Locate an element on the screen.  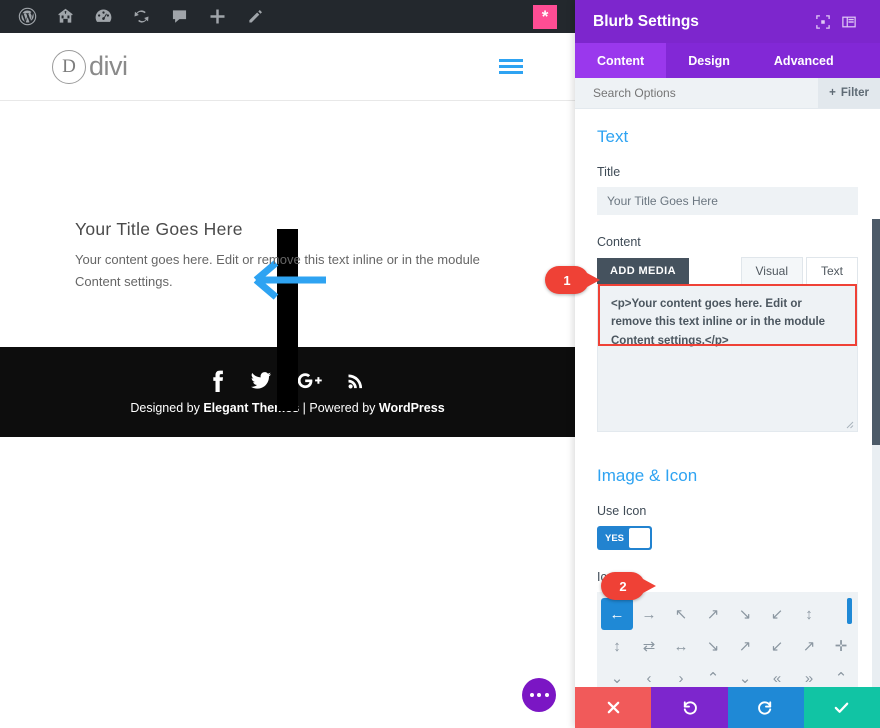
icon-arrow-down-left-icon: ↙ is located at coordinates (777, 614).